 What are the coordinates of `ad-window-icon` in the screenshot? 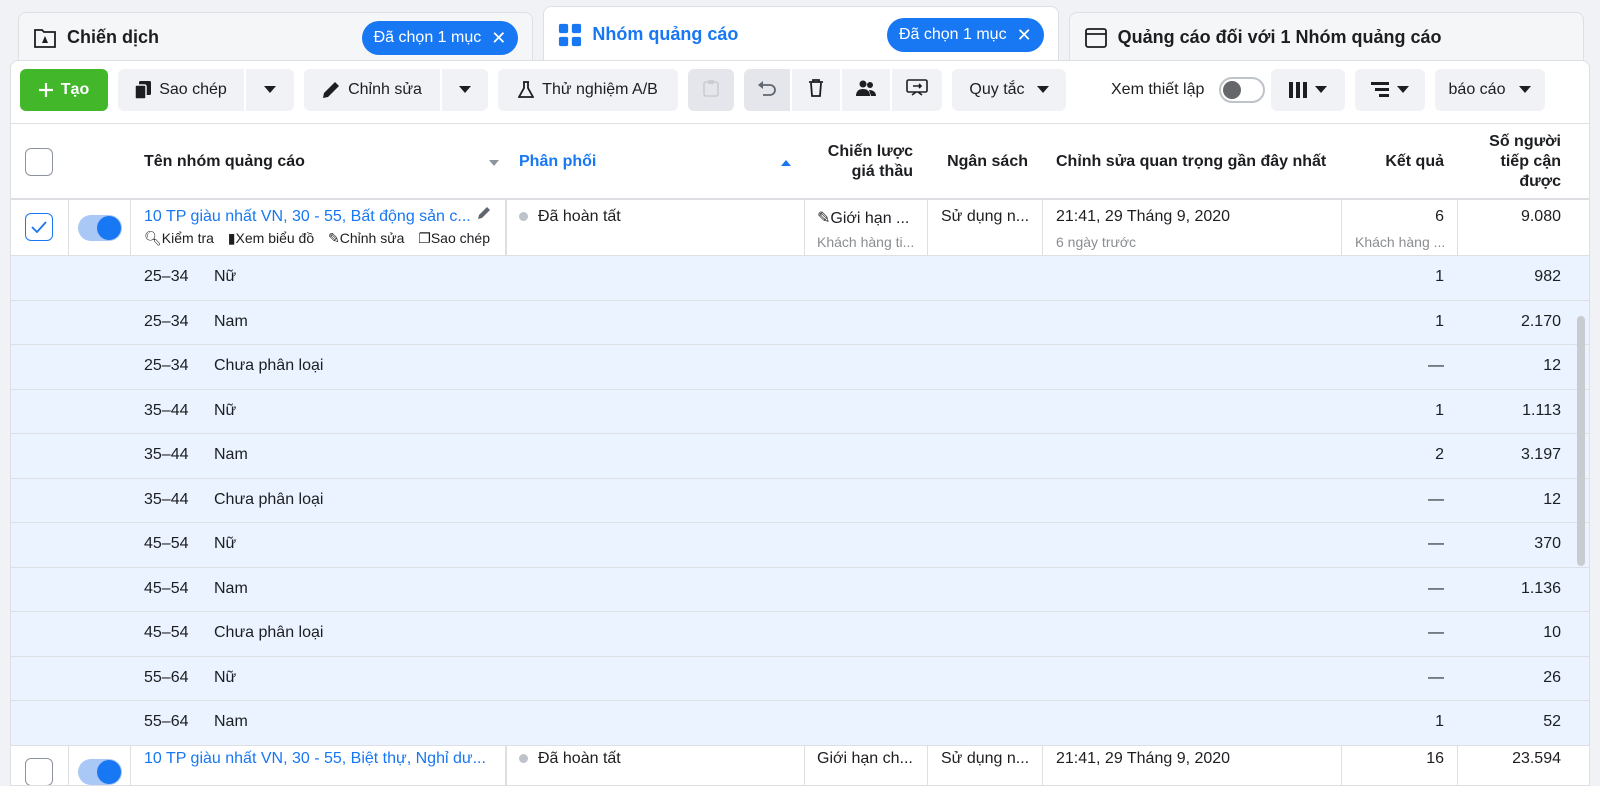 It's located at (1096, 38).